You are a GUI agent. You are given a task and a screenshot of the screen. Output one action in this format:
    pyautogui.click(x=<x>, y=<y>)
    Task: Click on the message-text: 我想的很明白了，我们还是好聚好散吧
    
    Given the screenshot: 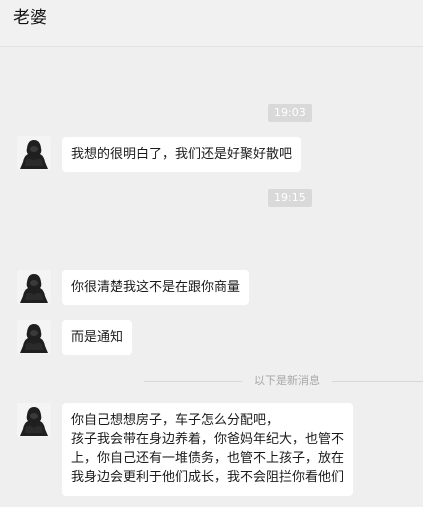 What is the action you would take?
    pyautogui.click(x=182, y=154)
    